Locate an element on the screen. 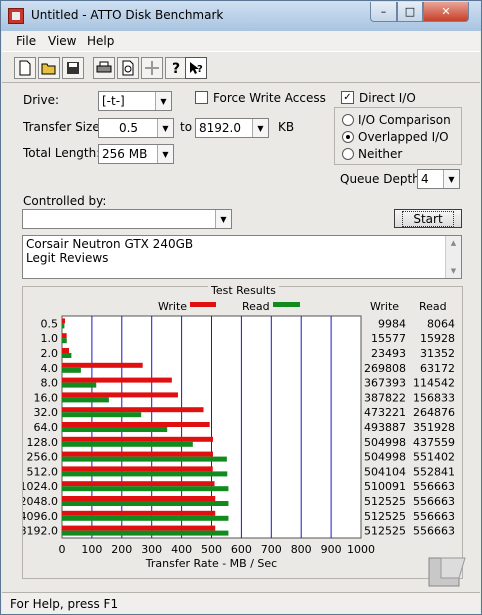  y-tick-label: 1.0 is located at coordinates (50, 338).